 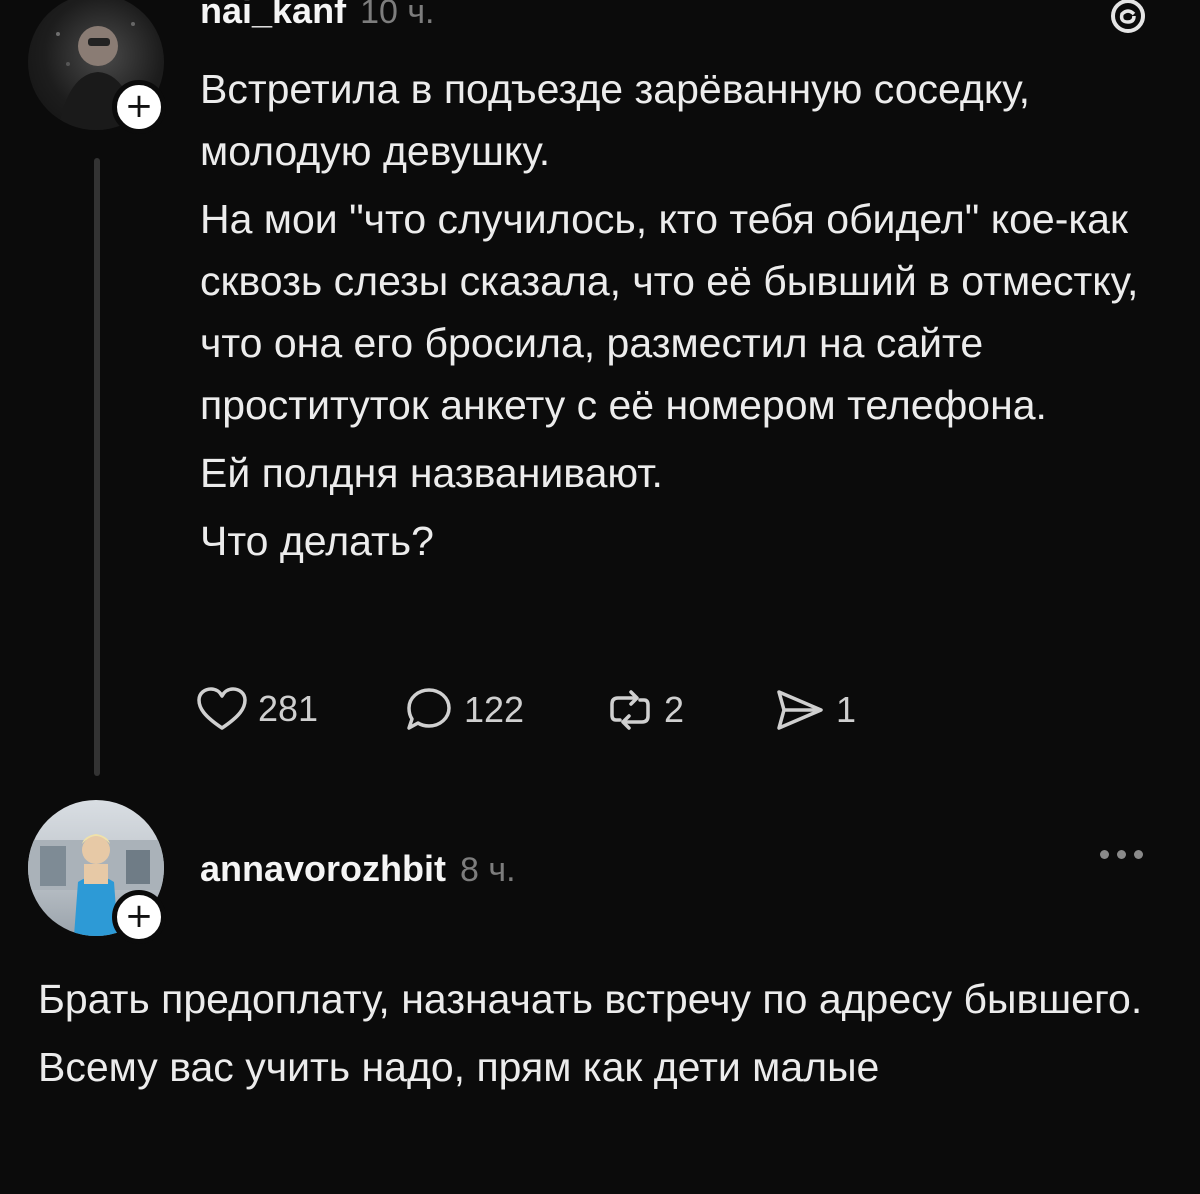 I want to click on post-timestamp: 10 ч., so click(x=397, y=15).